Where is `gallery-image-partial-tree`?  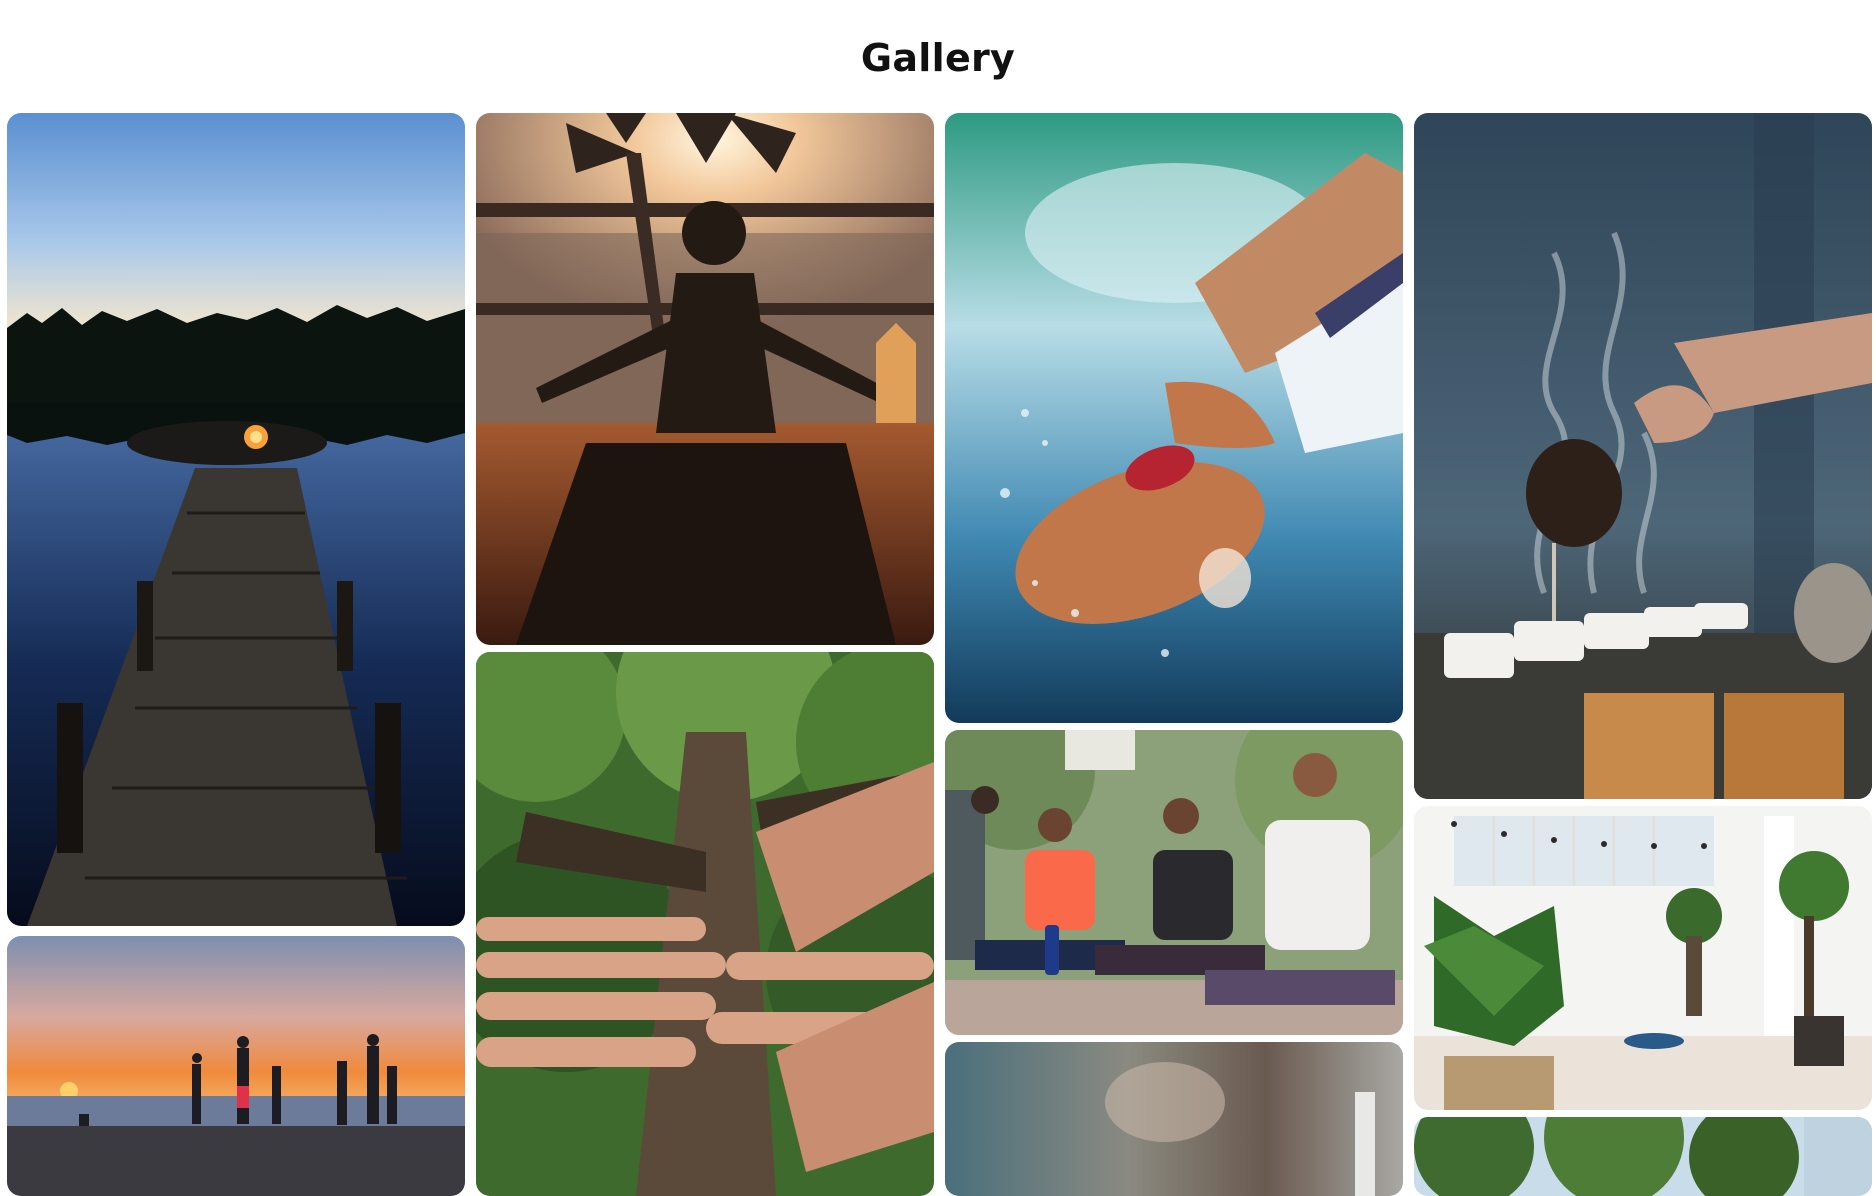
gallery-image-partial-tree is located at coordinates (1643, 1156).